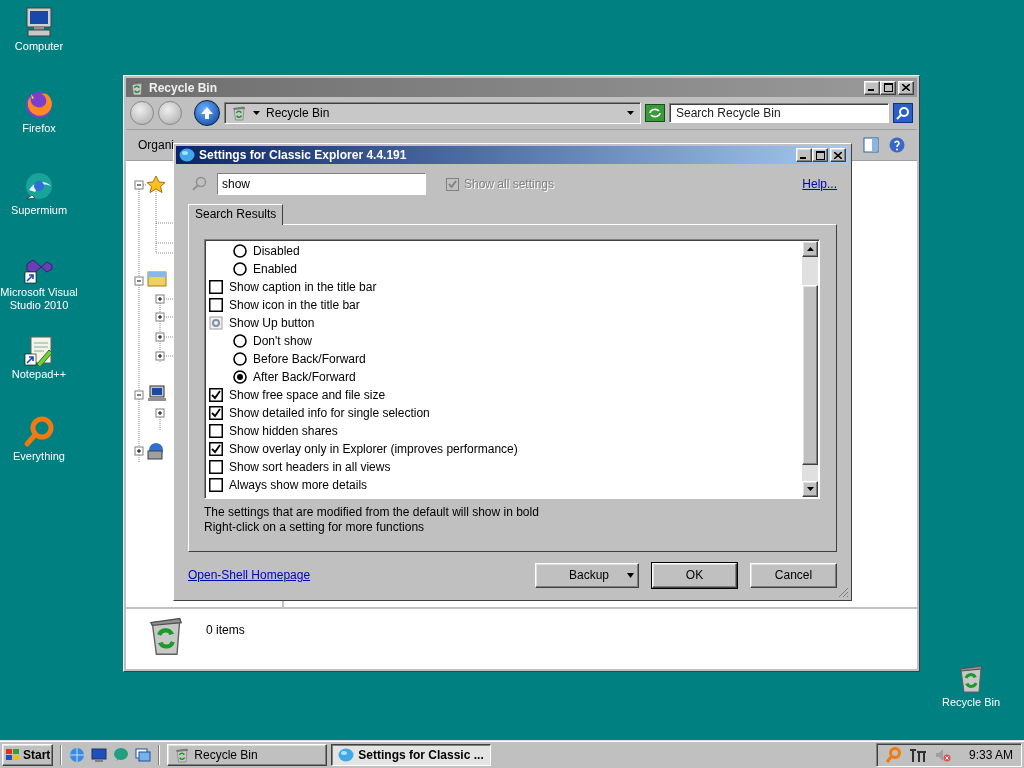 This screenshot has height=768, width=1024. Describe the element at coordinates (294, 305) in the screenshot. I see `setting-label: Show icon in the title bar` at that location.